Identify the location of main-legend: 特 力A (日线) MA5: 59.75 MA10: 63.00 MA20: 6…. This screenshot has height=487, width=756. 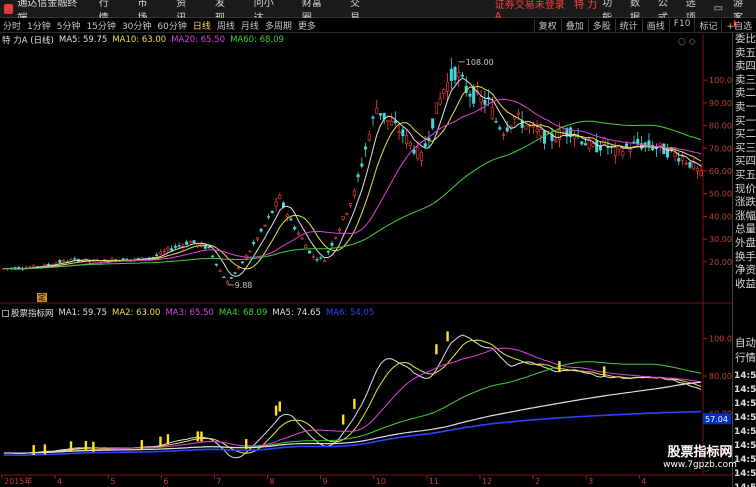
(145, 40).